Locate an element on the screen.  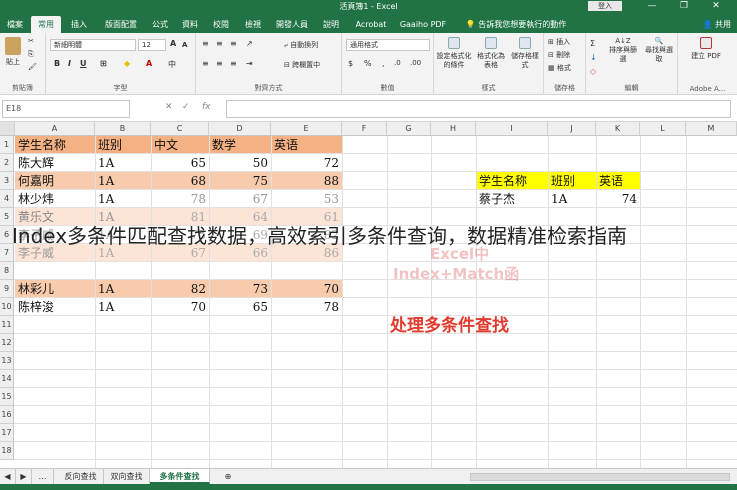
borders-icon: ⊞ is located at coordinates (103, 63).